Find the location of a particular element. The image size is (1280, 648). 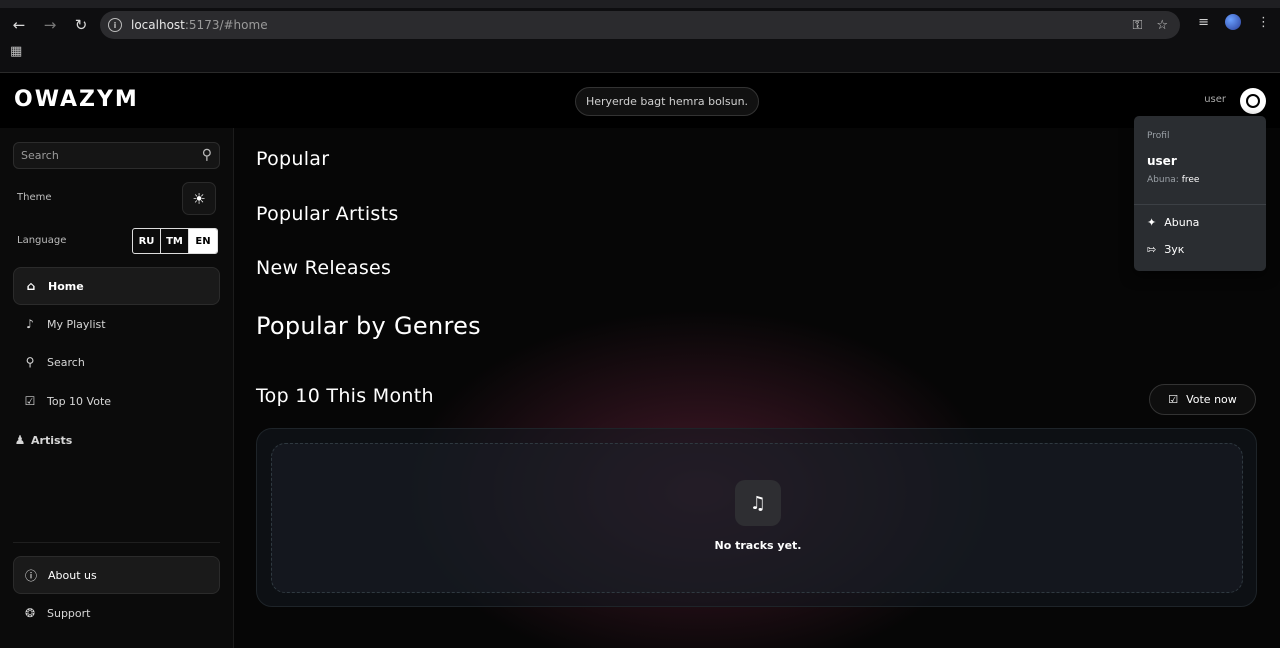

browser-chrome: ← → ↻ i localhost:5173/#home ⚿ ☆ ≡ ⋮ ▦ is located at coordinates (640, 36).